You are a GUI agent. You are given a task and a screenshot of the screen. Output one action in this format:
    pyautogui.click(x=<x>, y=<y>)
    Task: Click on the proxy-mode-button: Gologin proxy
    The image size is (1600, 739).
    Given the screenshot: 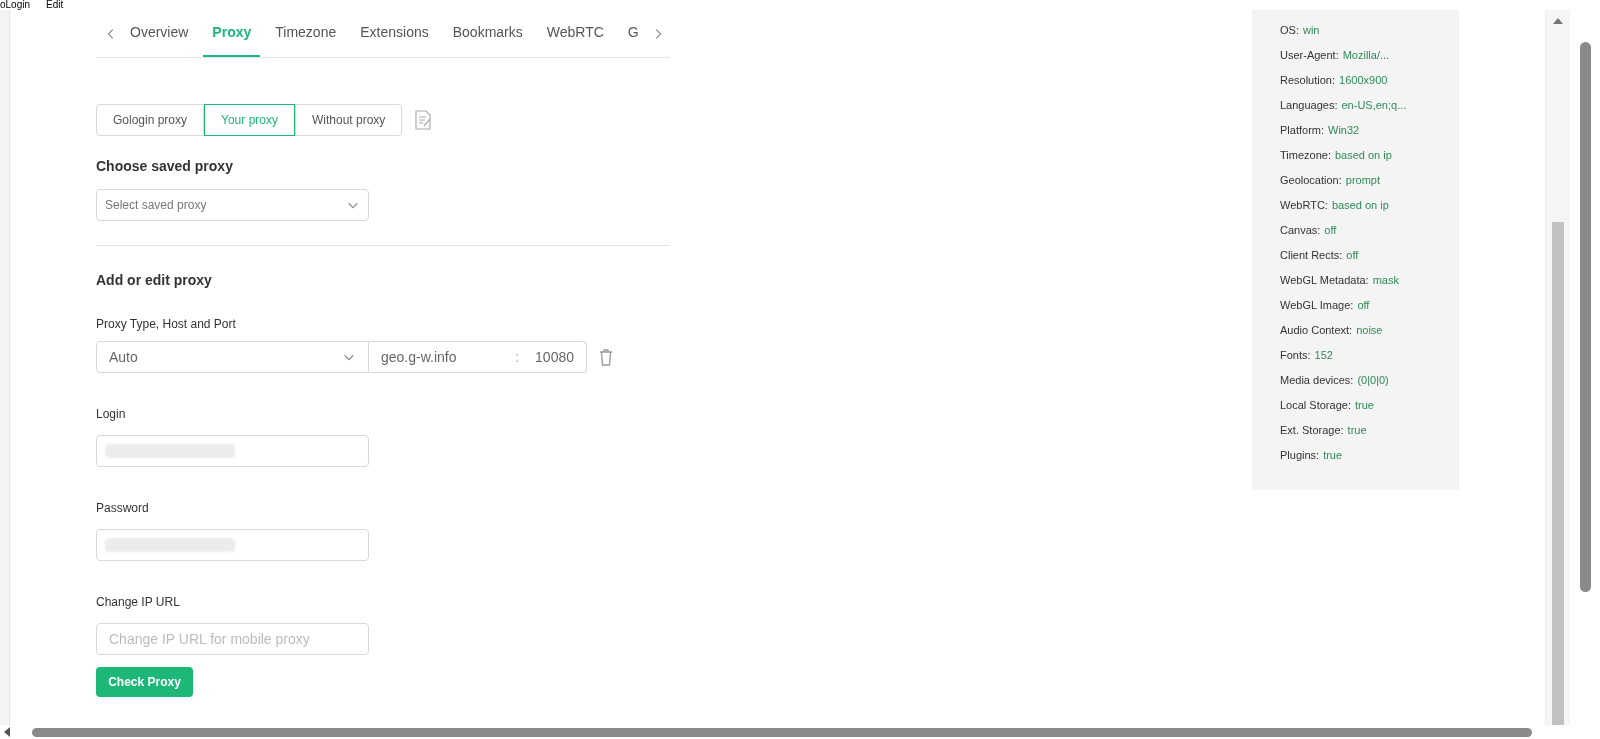 What is the action you would take?
    pyautogui.click(x=150, y=120)
    